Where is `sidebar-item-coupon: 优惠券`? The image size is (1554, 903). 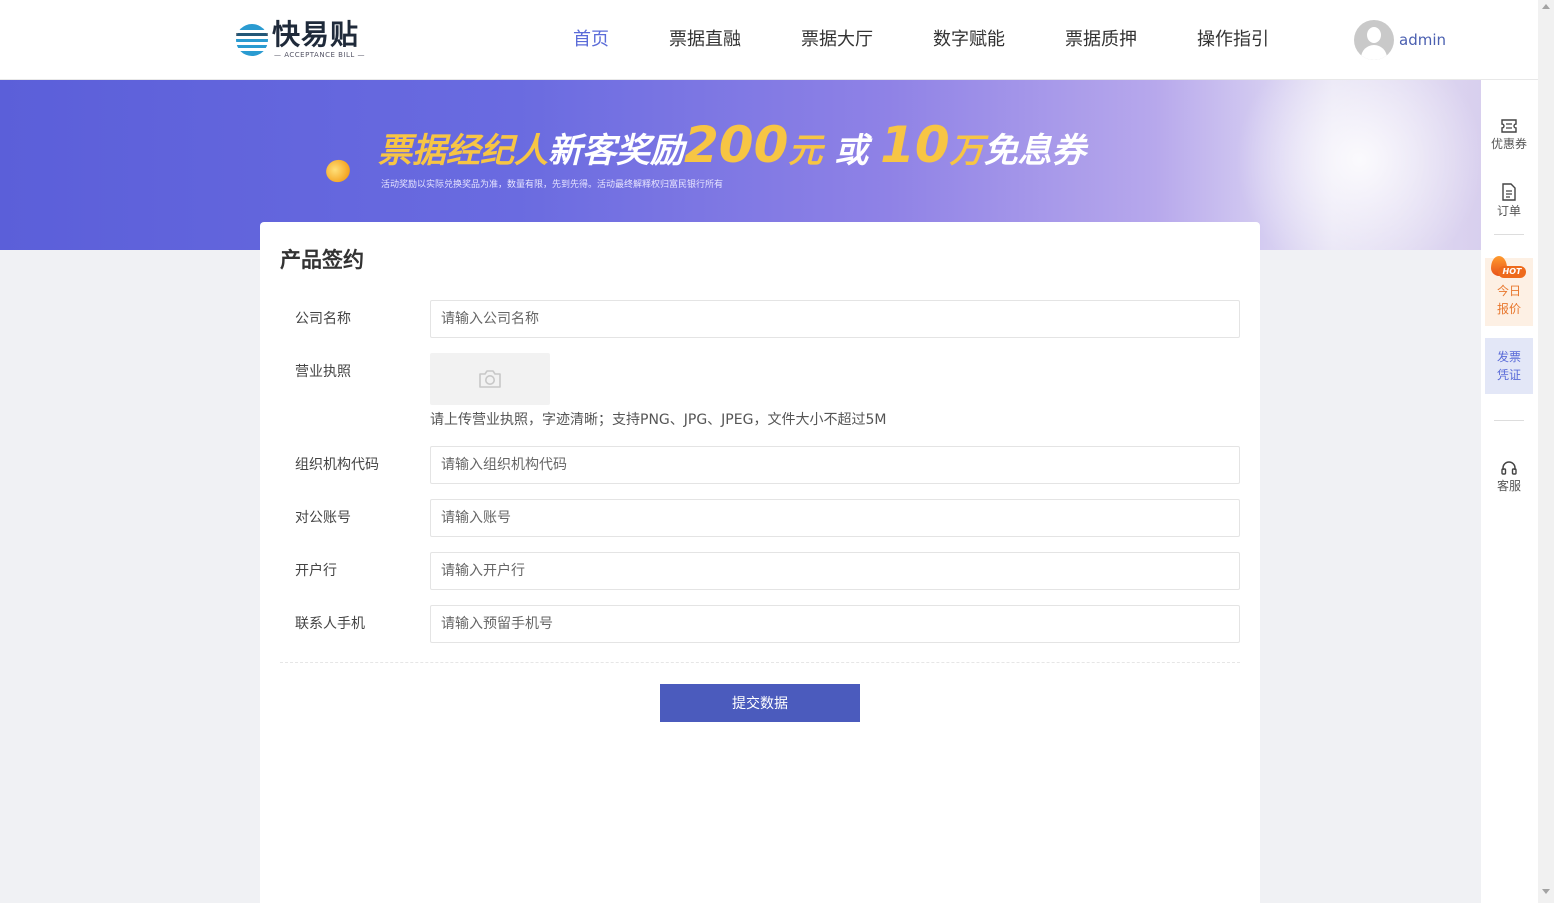
sidebar-item-coupon: 优惠券 is located at coordinates (1509, 135).